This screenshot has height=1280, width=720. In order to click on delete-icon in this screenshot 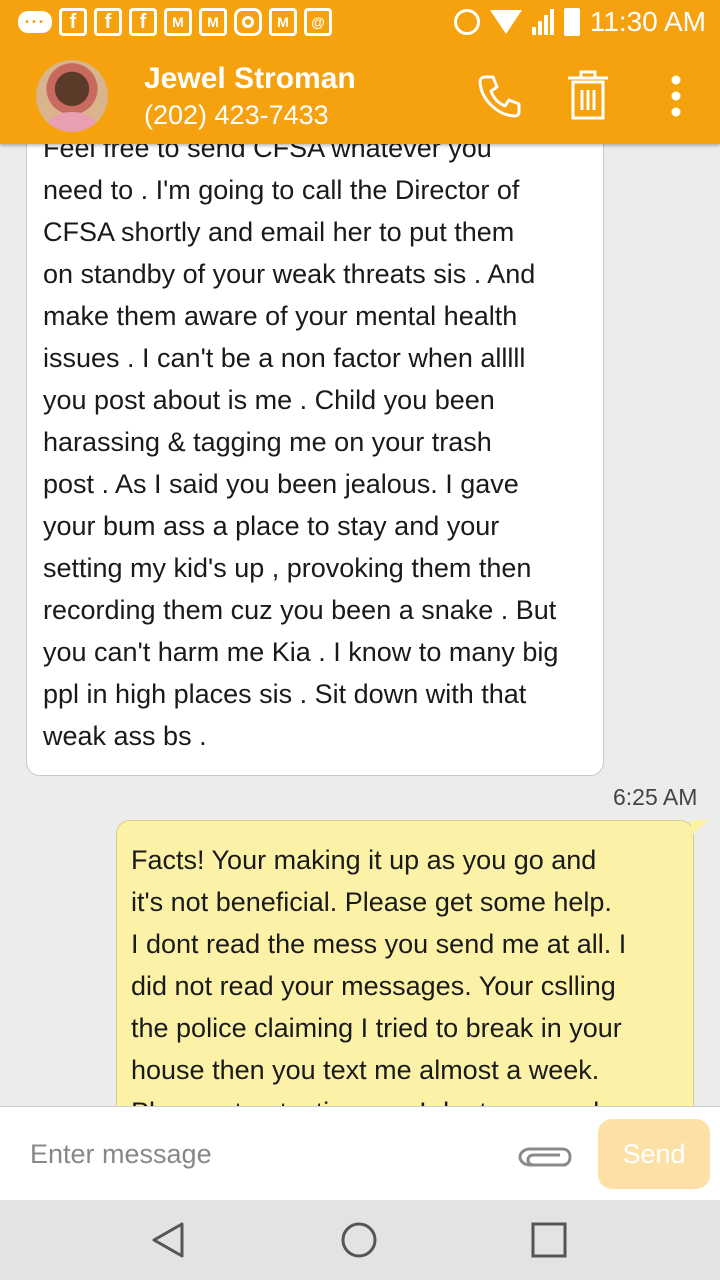, I will do `click(588, 95)`.